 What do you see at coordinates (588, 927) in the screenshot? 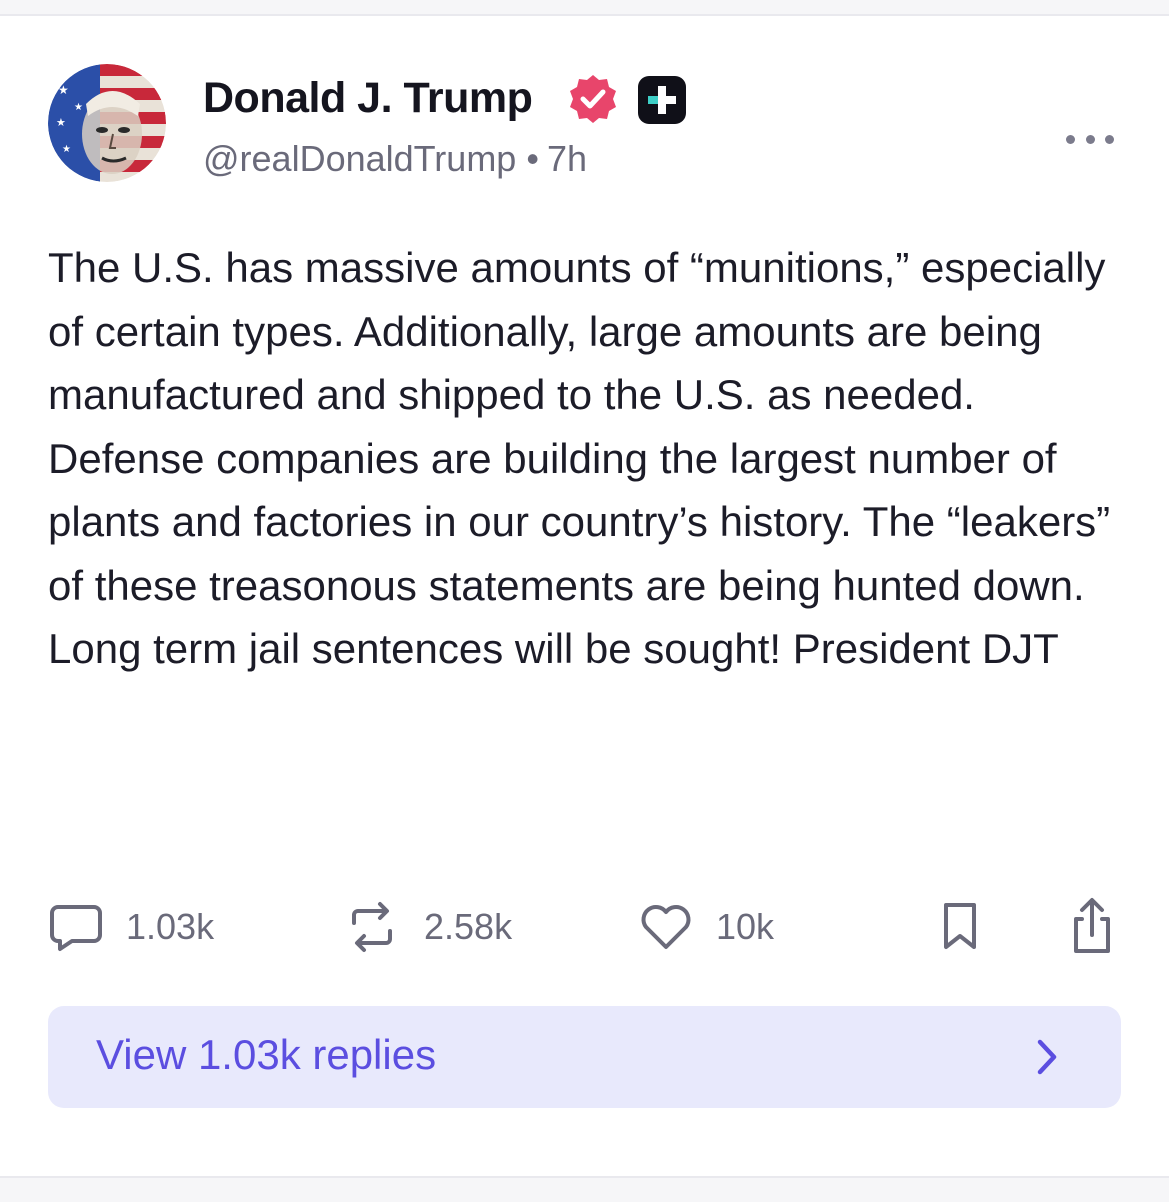
I see `action-bar: 1.03k 2.58k 10k` at bounding box center [588, 927].